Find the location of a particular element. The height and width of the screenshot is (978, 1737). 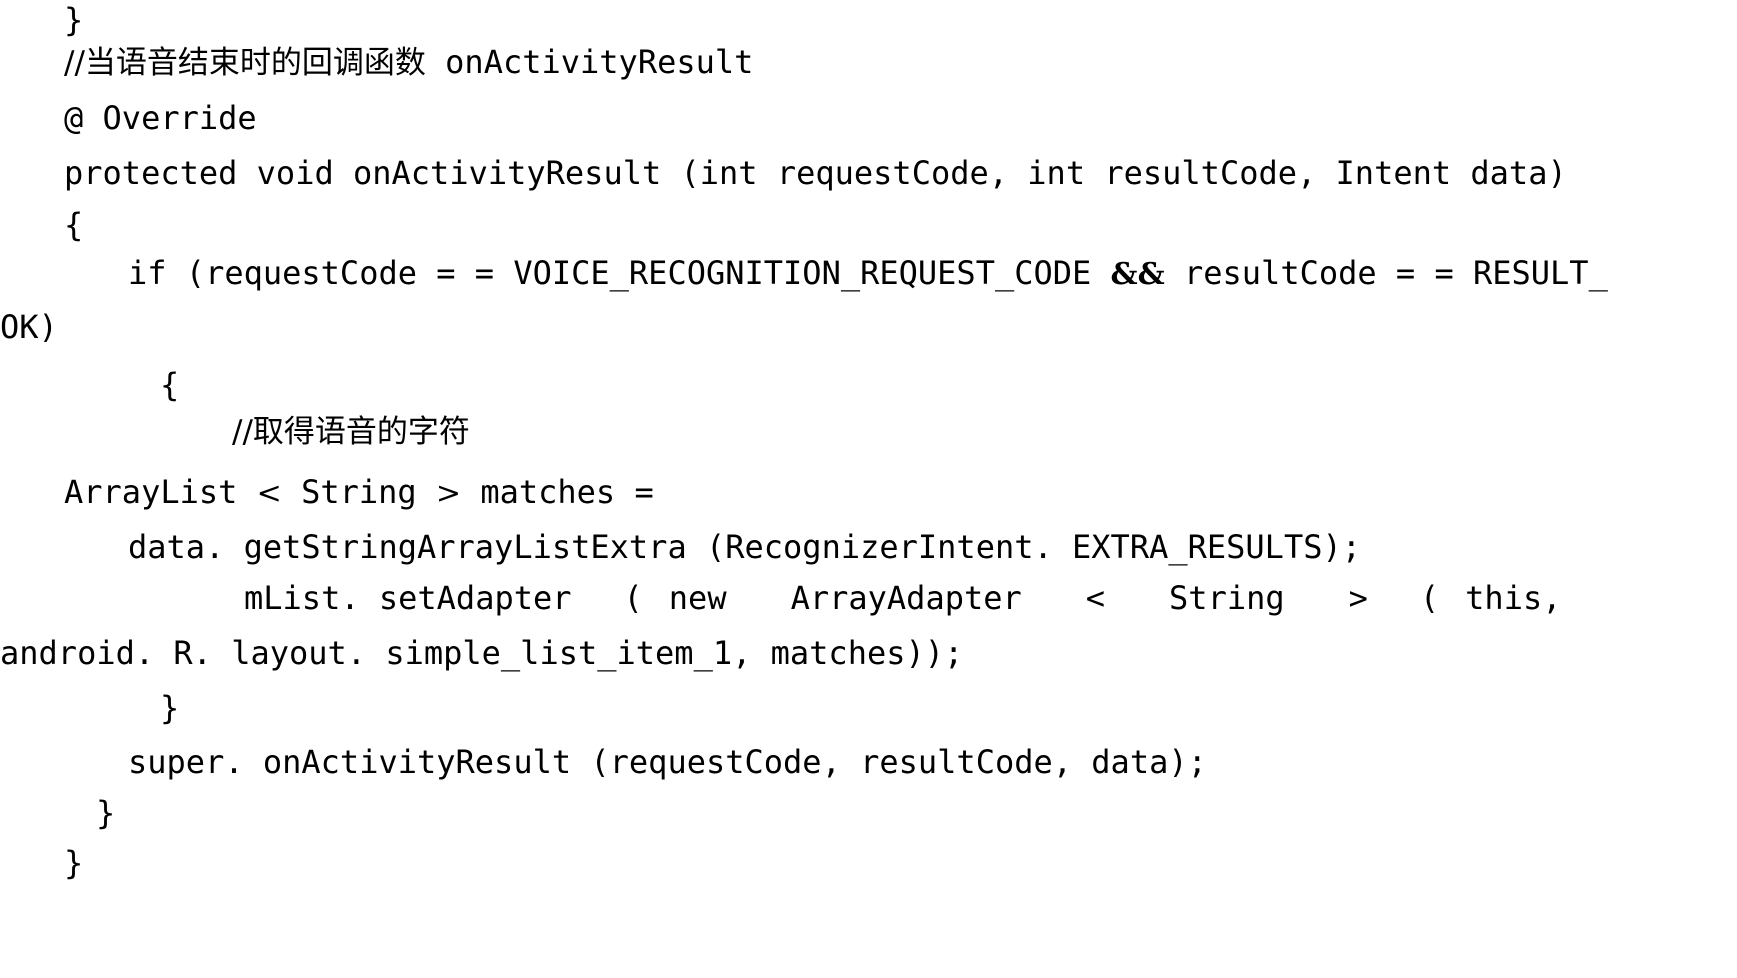

code-line-17: } is located at coordinates (868, 863).